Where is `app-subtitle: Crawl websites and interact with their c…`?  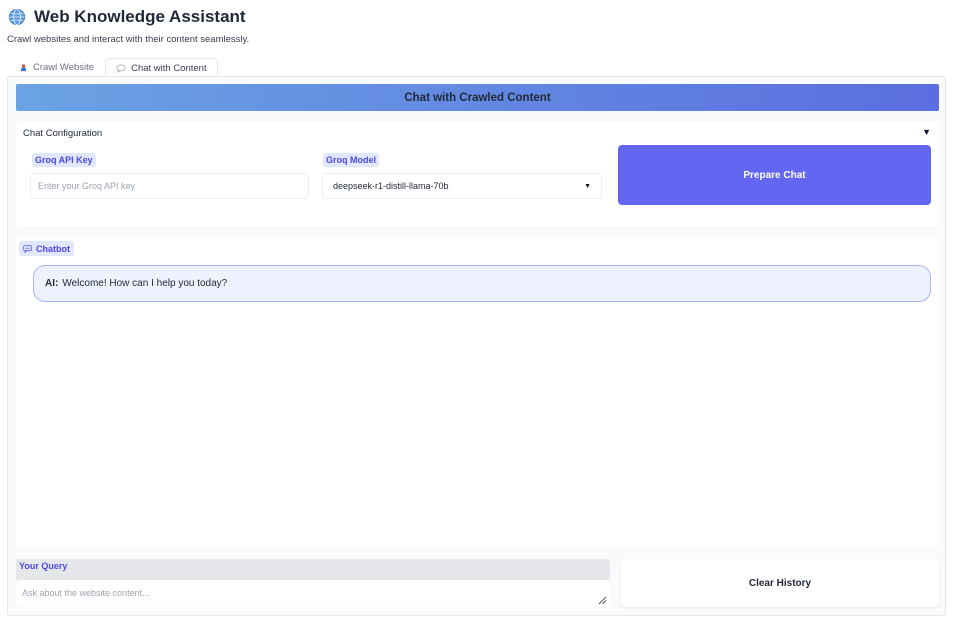
app-subtitle: Crawl websites and interact with their c… is located at coordinates (128, 39).